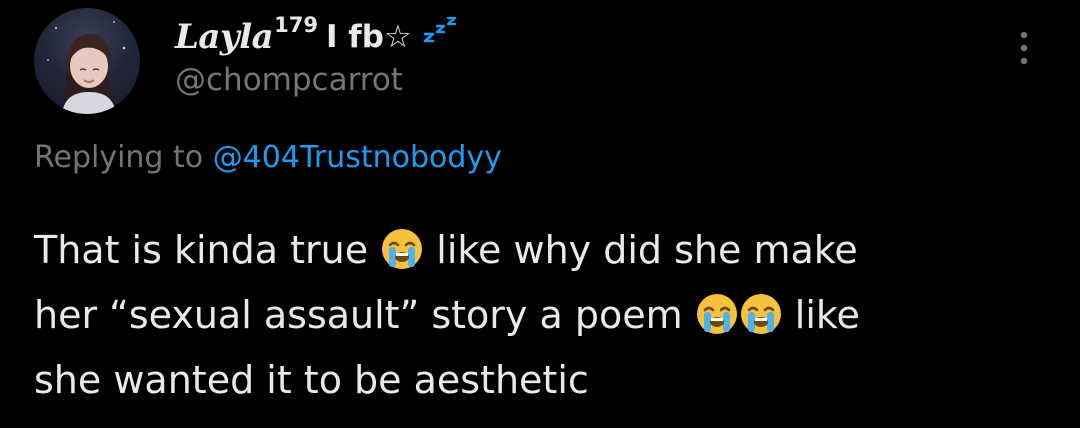  Describe the element at coordinates (1024, 48) in the screenshot. I see `more-vertical-icon` at that location.